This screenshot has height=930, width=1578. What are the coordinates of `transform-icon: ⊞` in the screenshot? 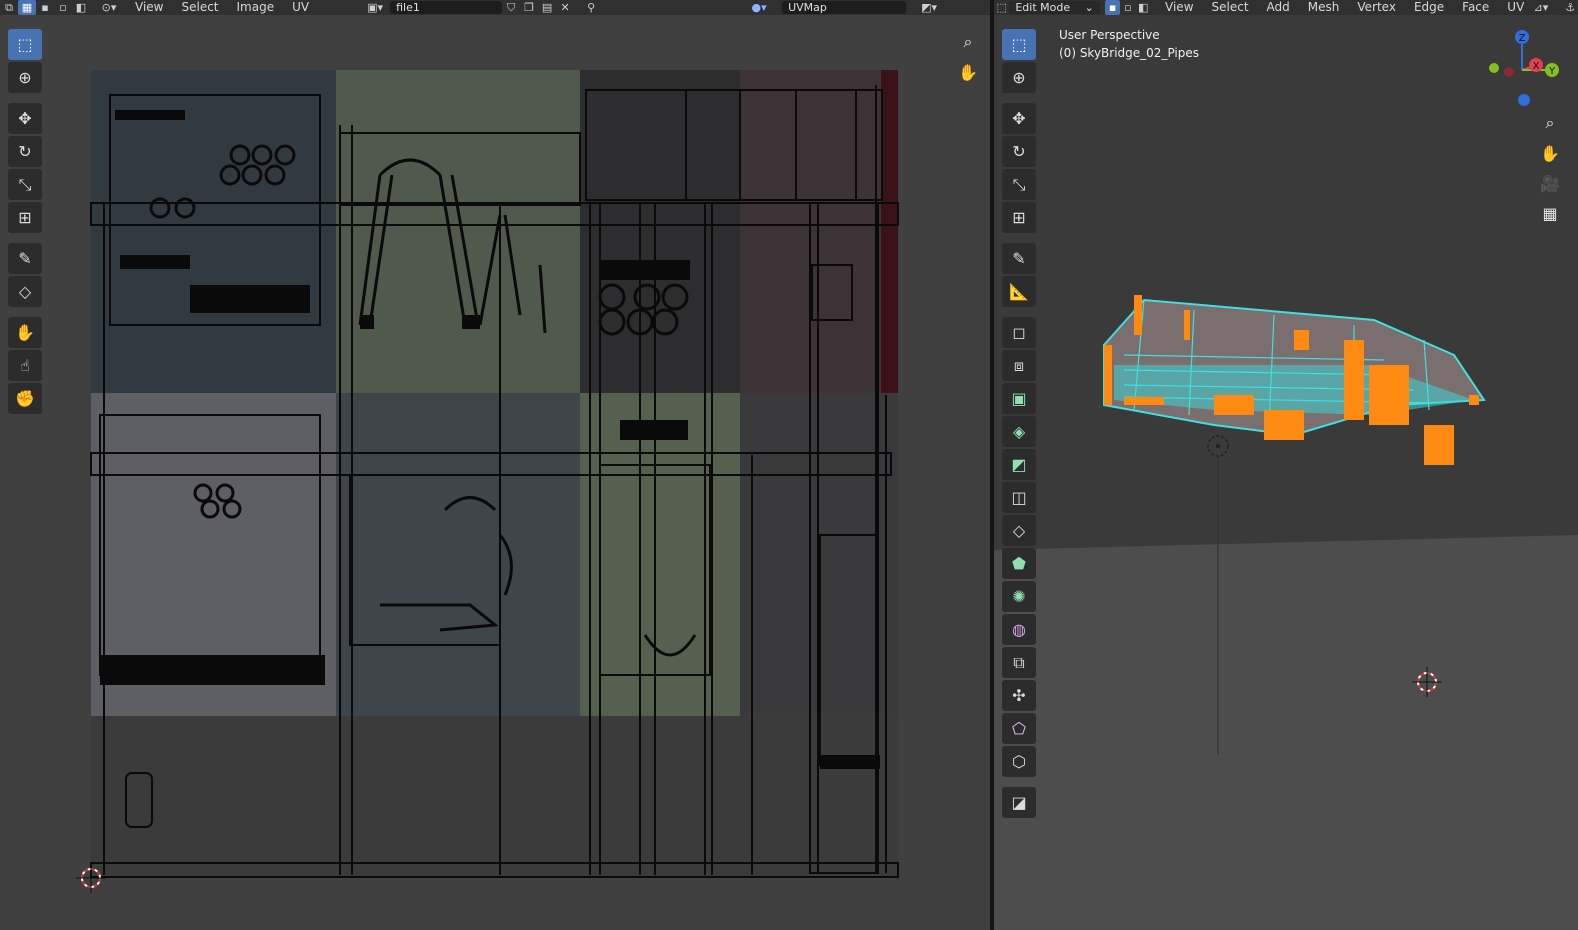 It's located at (1019, 217).